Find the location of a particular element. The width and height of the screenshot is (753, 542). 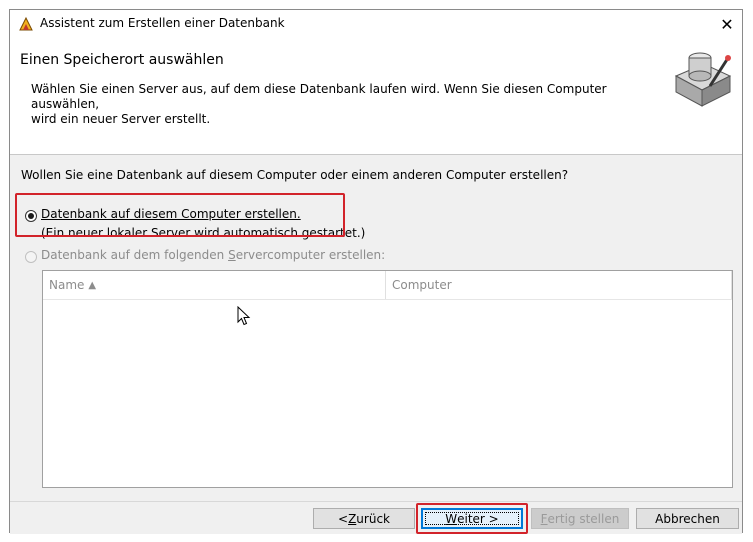

mouse-pointer-icon is located at coordinates (244, 316).